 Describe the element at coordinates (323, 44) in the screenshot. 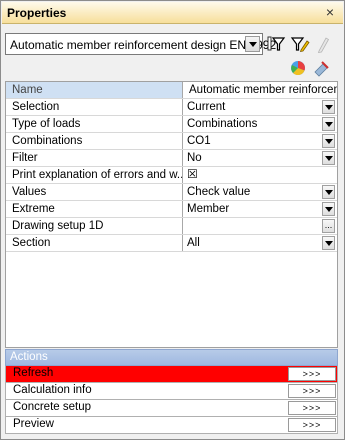

I see `pencil-disabled-icon` at that location.